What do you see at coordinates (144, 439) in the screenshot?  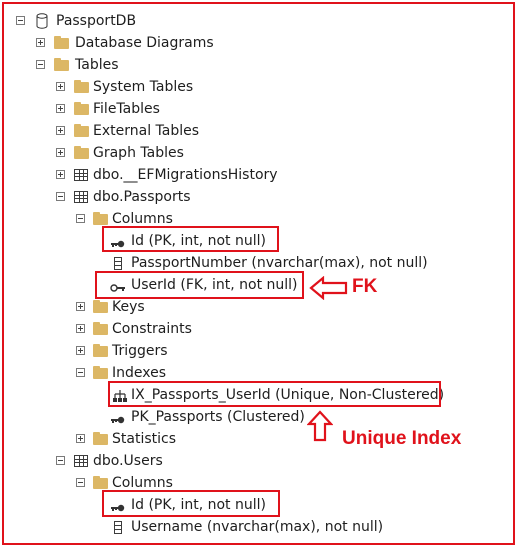 I see `tree-node-label: Statistics` at bounding box center [144, 439].